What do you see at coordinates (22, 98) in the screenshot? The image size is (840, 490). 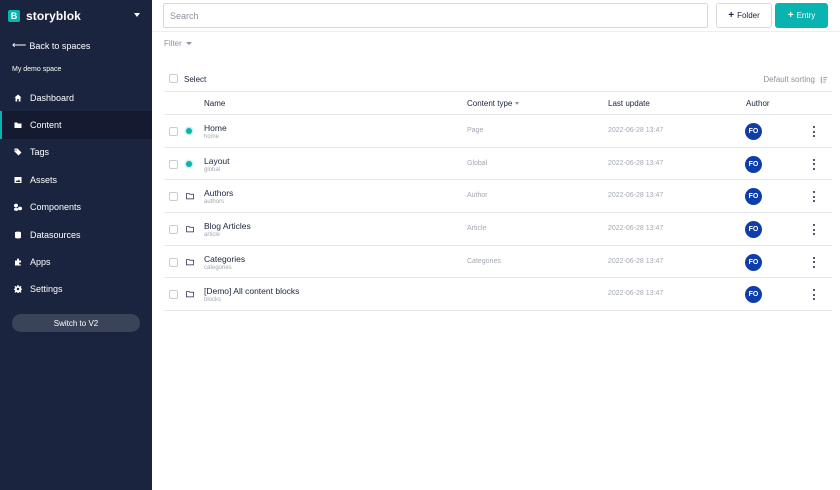 I see `home-icon` at bounding box center [22, 98].